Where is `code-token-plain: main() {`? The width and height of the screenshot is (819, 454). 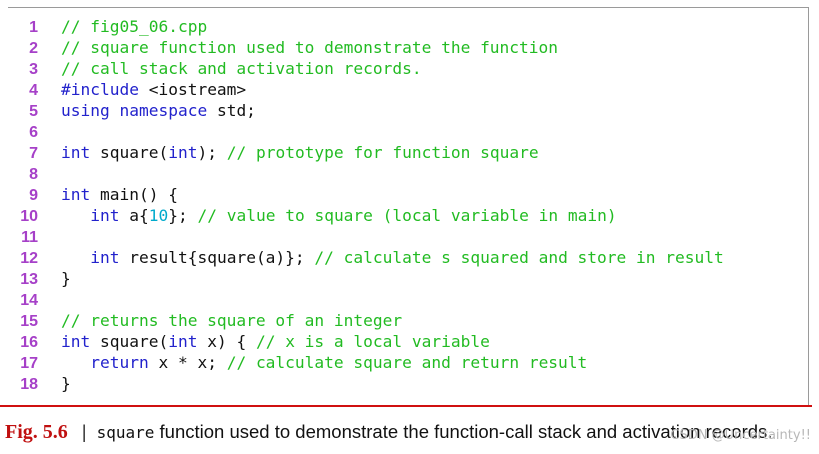
code-token-plain: main() { is located at coordinates (134, 194).